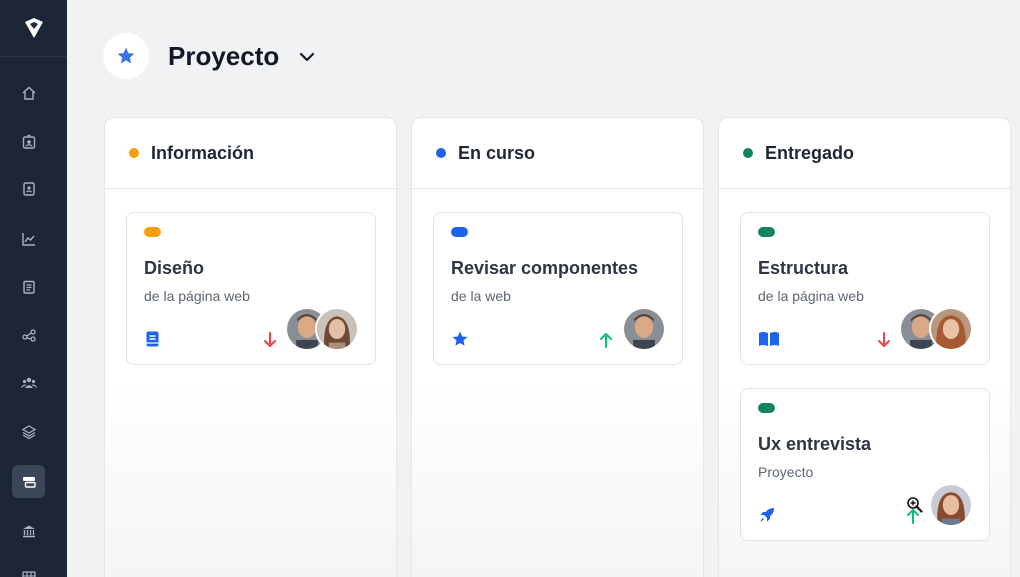  Describe the element at coordinates (481, 296) in the screenshot. I see `card-subtitle: de la web` at that location.